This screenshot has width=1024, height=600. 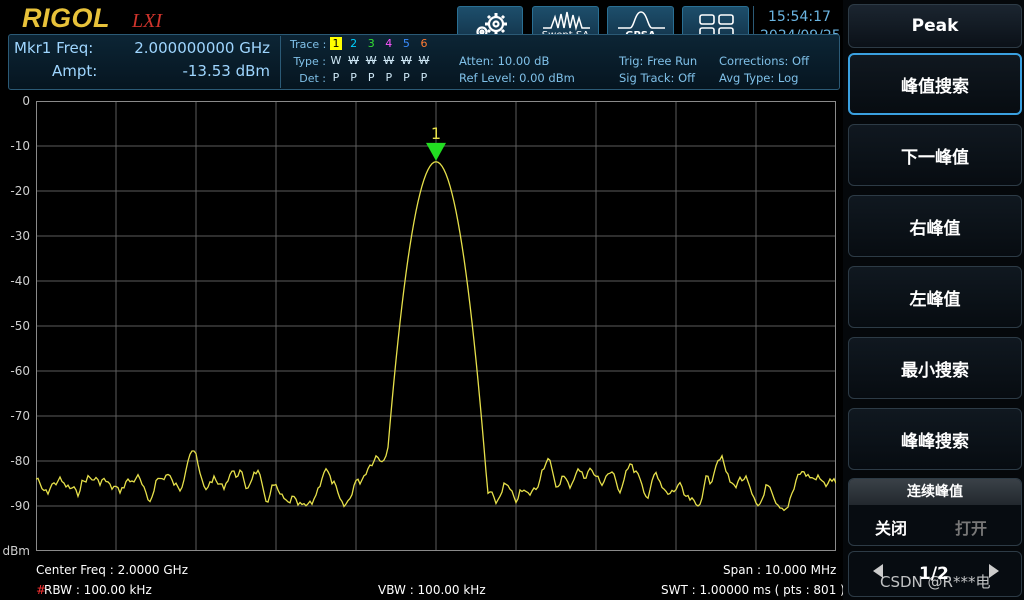 I want to click on type-label: Type :, so click(x=309, y=61).